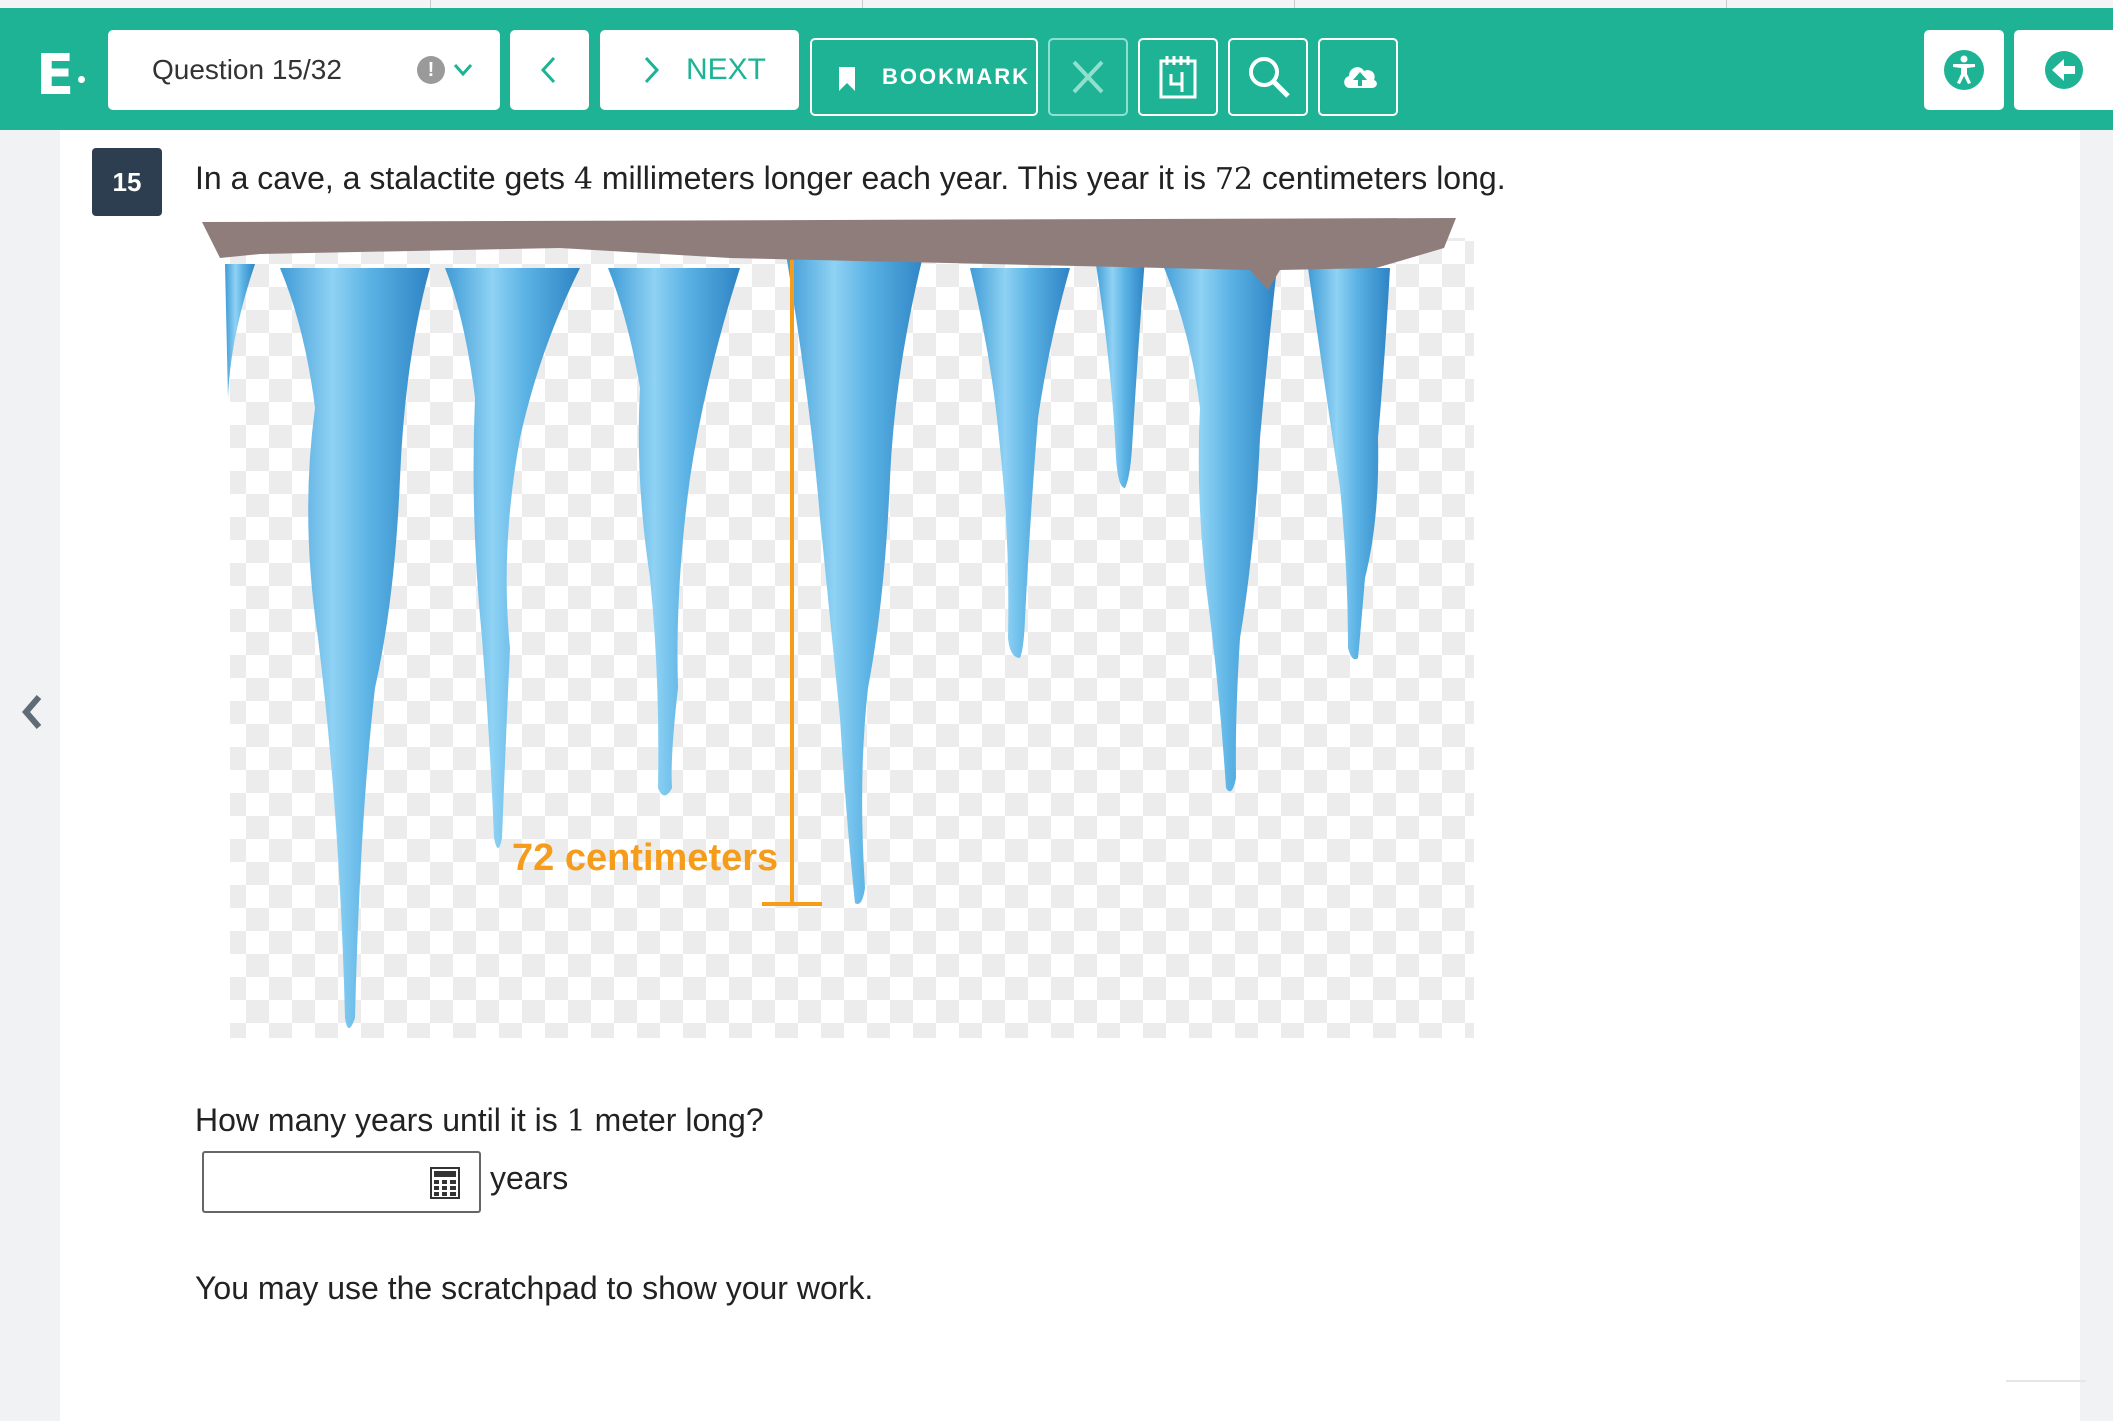  Describe the element at coordinates (32, 712) in the screenshot. I see `collapse-panel-arrow-icon` at that location.